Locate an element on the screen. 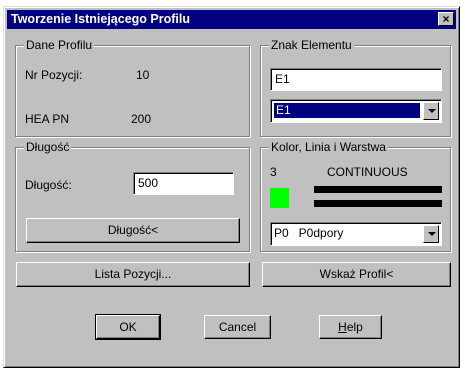 Image resolution: width=465 pixels, height=372 pixels. znak-elementu-input: E1 is located at coordinates (356, 79).